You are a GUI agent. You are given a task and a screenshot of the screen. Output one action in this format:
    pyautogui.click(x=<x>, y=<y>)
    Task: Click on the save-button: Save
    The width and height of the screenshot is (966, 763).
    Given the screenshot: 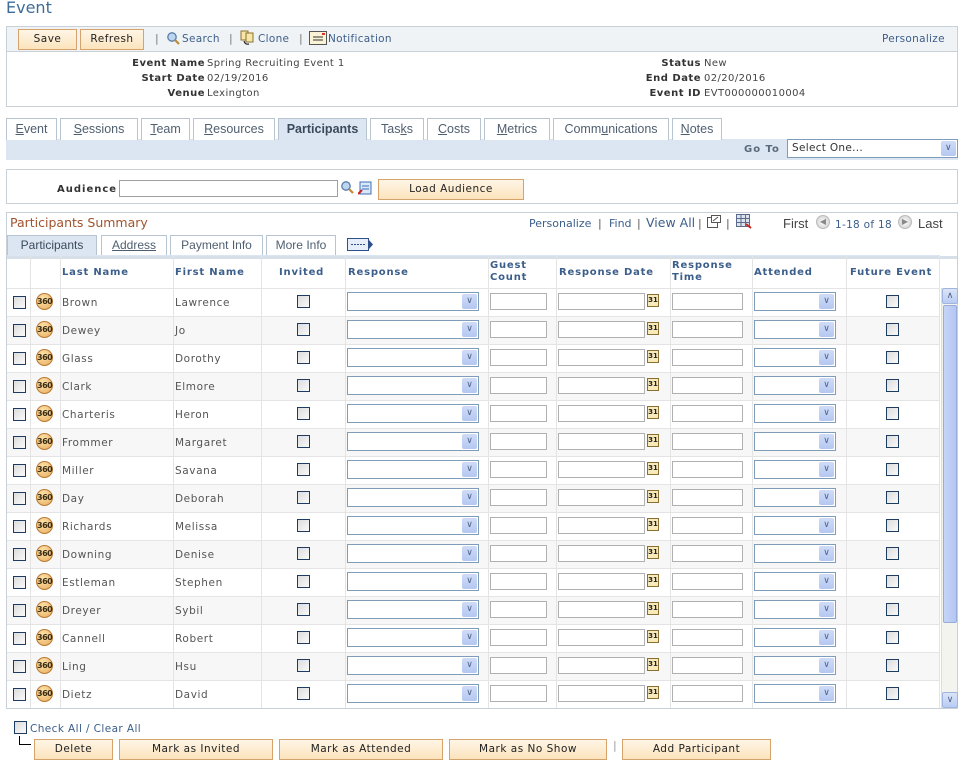 What is the action you would take?
    pyautogui.click(x=47, y=39)
    